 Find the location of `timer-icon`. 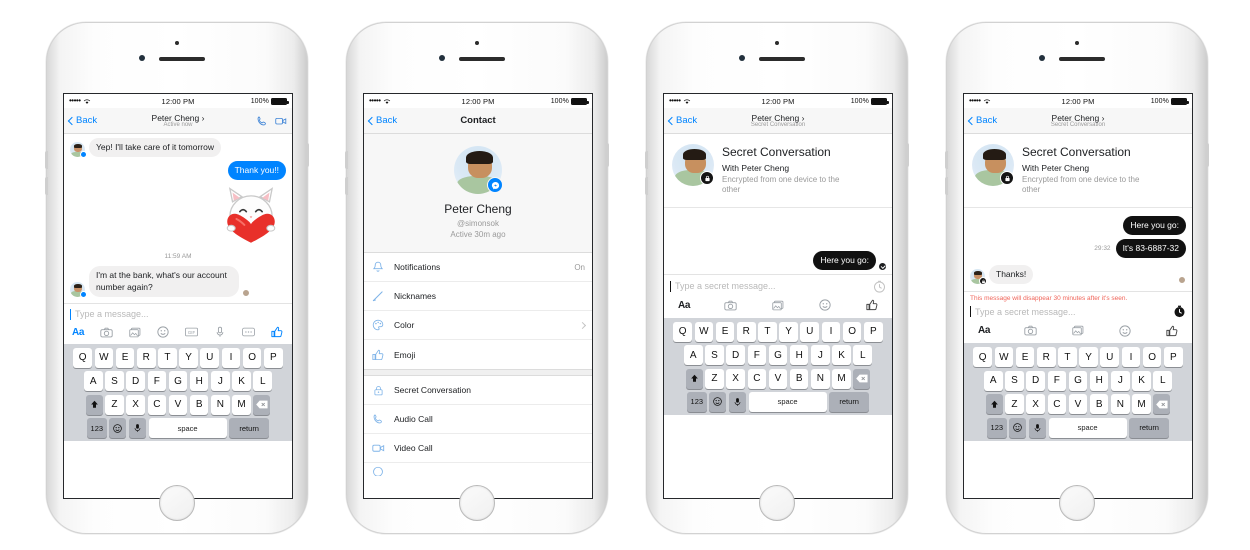

timer-icon is located at coordinates (879, 286).